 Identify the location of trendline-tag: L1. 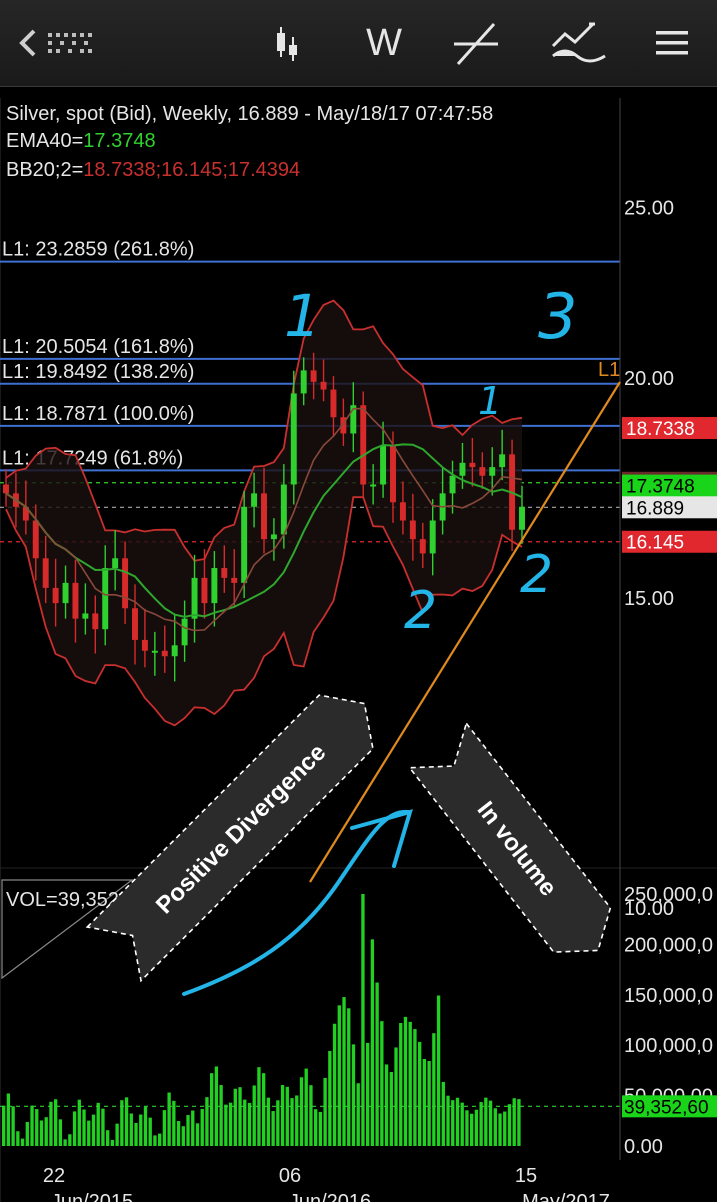
(609, 370).